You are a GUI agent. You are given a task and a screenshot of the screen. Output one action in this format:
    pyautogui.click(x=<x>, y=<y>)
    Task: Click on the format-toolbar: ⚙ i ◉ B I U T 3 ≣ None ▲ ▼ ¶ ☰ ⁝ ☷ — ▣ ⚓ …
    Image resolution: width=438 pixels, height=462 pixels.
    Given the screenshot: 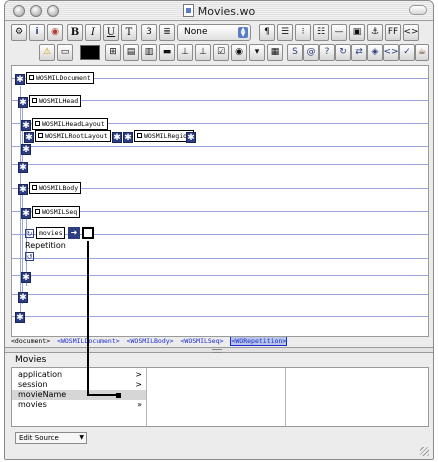 What is the action you would take?
    pyautogui.click(x=220, y=33)
    